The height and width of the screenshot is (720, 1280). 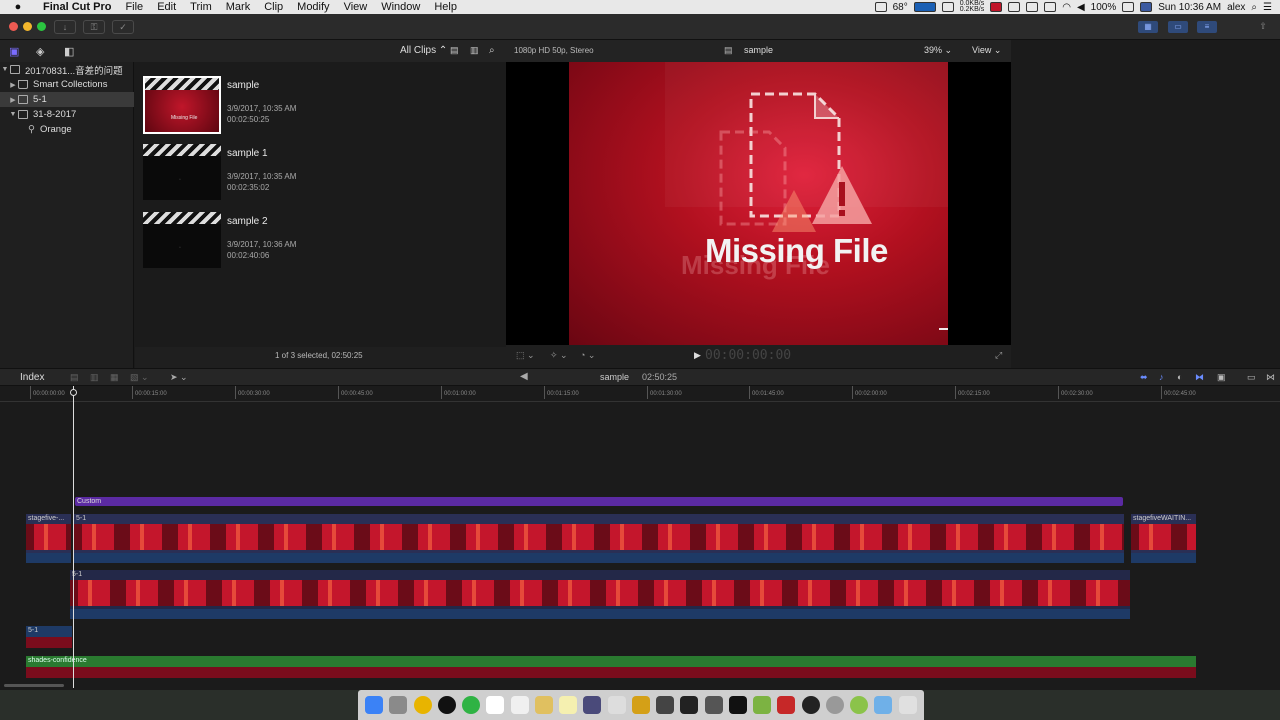 I want to click on zoom-menu: 39% ⌄, so click(x=938, y=50).